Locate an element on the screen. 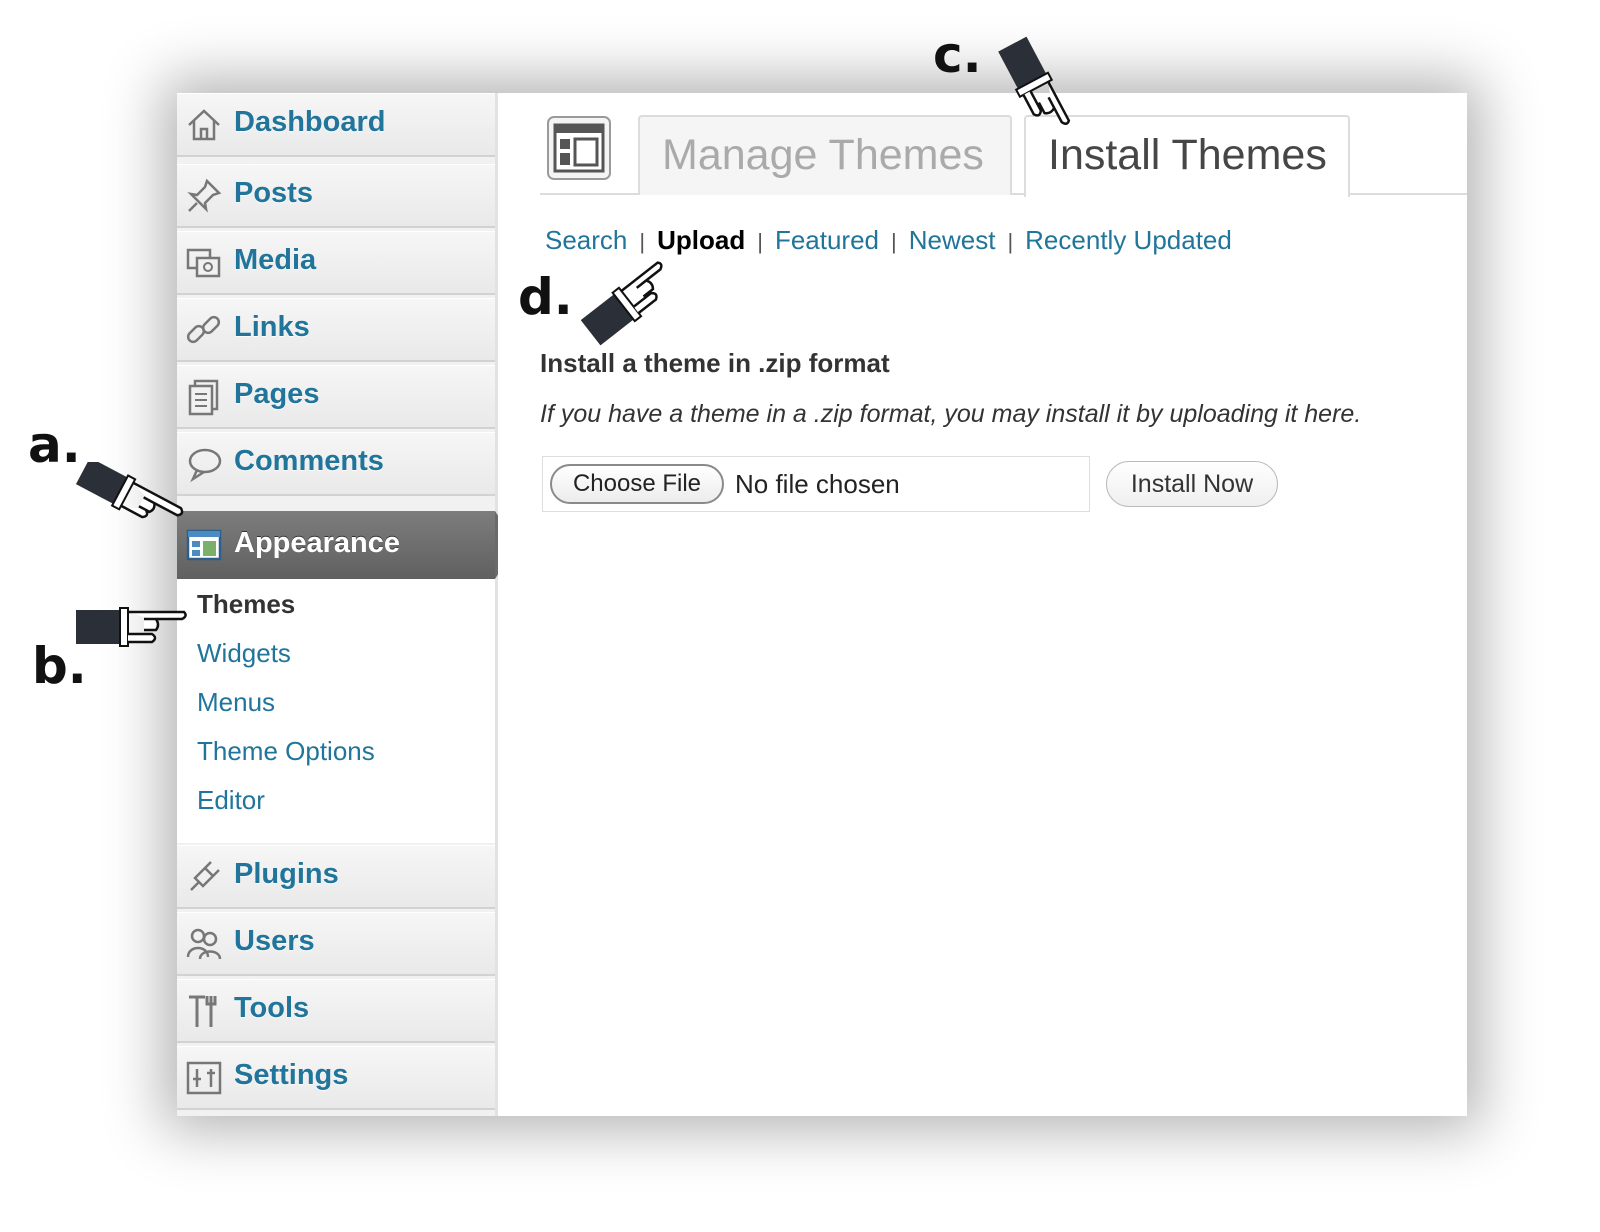 This screenshot has height=1232, width=1600. subnav-recently-updated: Recently Updated is located at coordinates (1128, 240).